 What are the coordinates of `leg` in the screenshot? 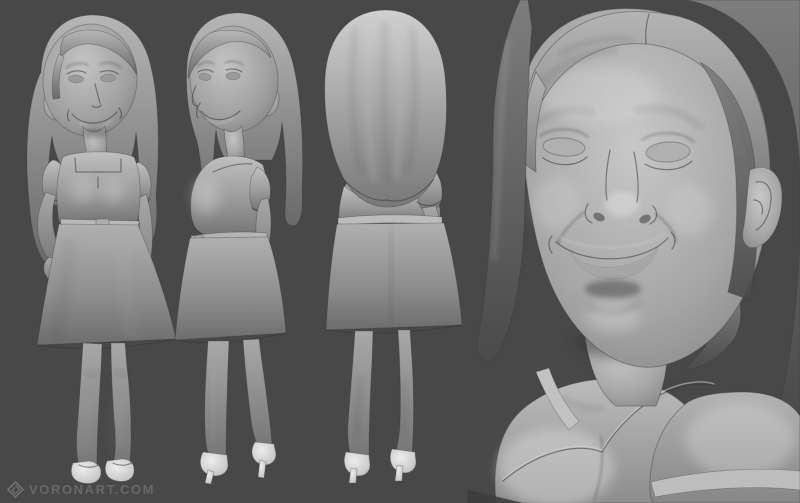 It's located at (217, 399).